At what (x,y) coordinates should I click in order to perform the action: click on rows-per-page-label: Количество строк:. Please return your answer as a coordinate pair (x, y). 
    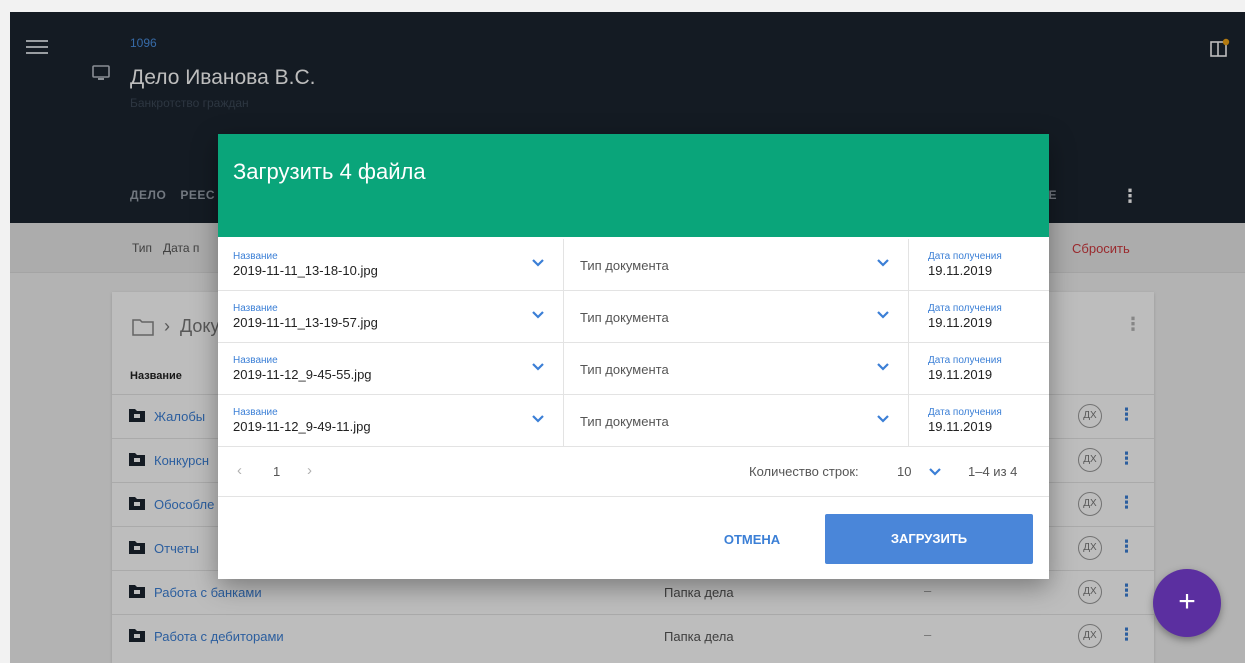
    Looking at the image, I should click on (804, 471).